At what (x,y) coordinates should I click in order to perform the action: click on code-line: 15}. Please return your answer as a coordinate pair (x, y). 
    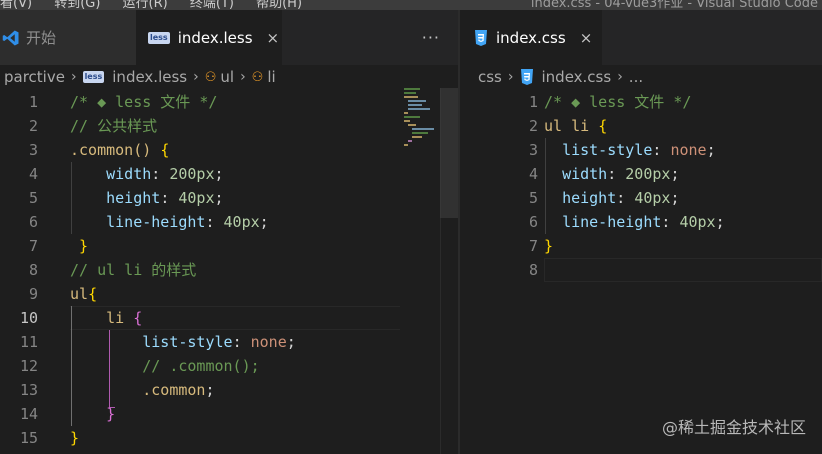
    Looking at the image, I should click on (229, 438).